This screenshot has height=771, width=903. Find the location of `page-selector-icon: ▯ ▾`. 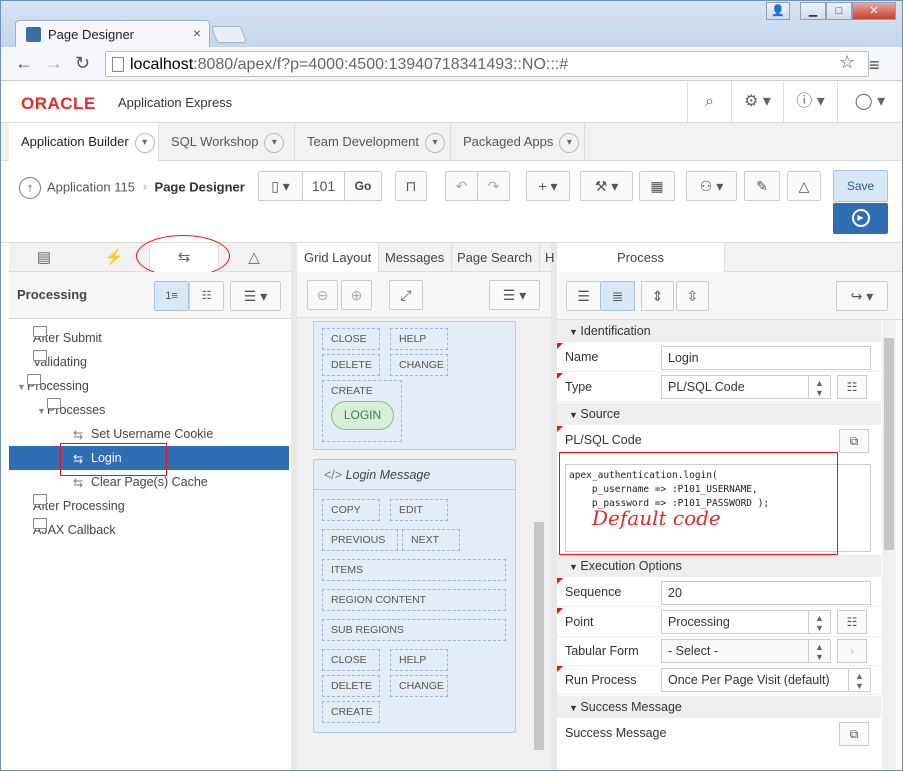

page-selector-icon: ▯ ▾ is located at coordinates (280, 186).